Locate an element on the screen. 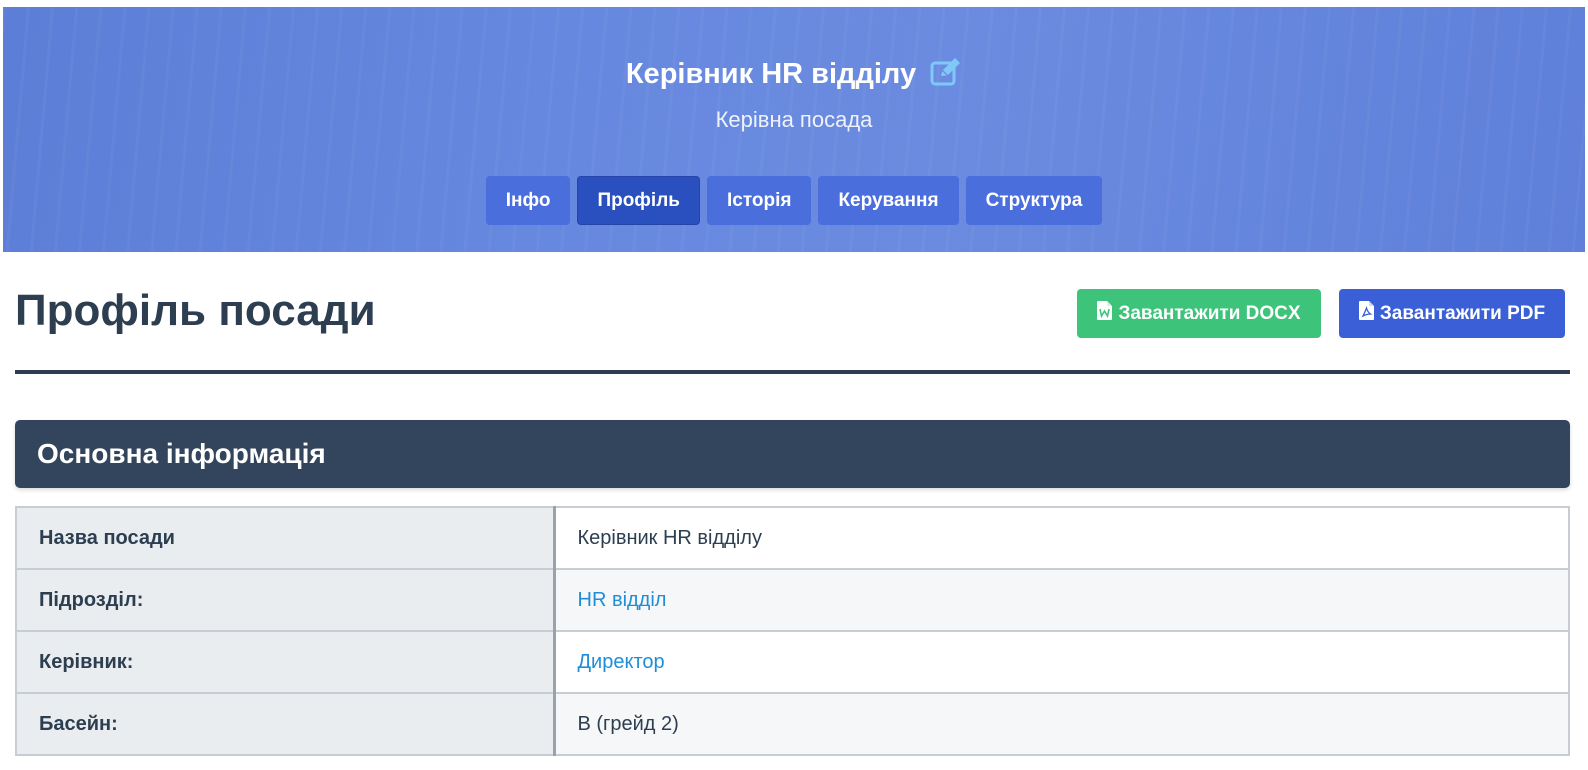  table-row: Підрозділ: HR відділ is located at coordinates (792, 600).